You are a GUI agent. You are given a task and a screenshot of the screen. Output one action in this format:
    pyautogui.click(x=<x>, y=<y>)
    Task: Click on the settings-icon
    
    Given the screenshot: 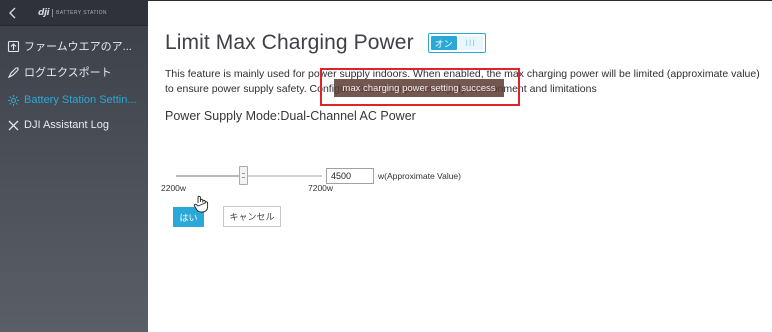 What is the action you would take?
    pyautogui.click(x=13, y=100)
    